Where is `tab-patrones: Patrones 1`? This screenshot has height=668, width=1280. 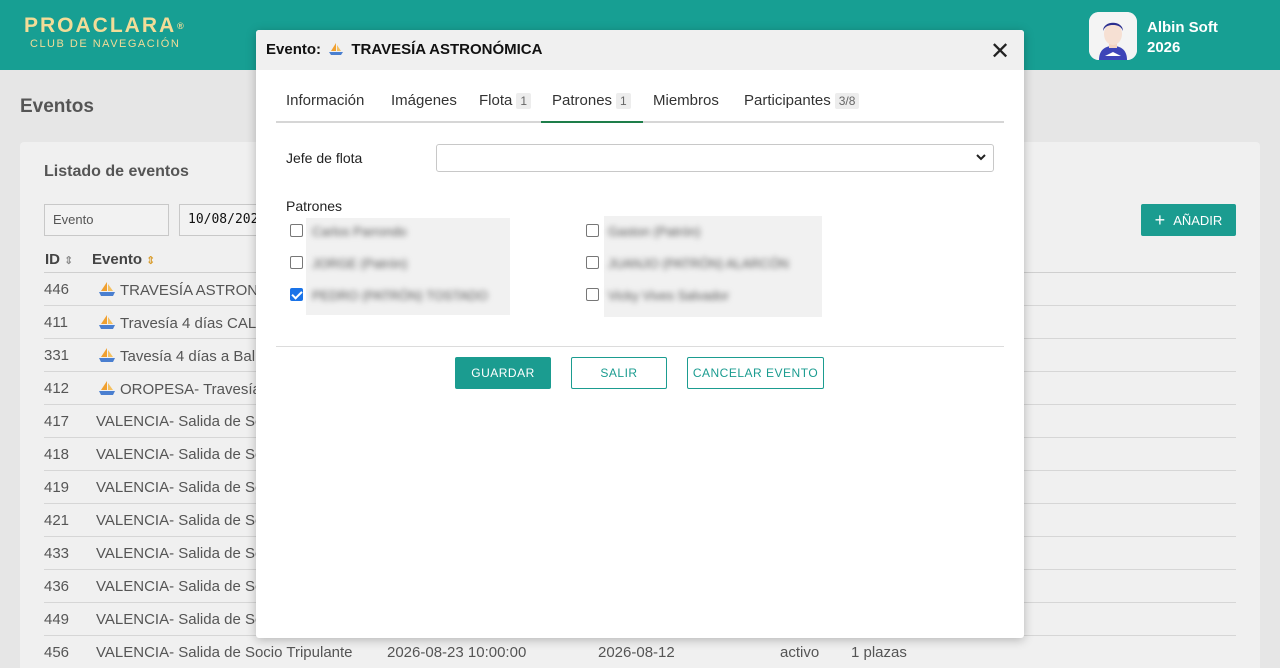 tab-patrones: Patrones 1 is located at coordinates (592, 107).